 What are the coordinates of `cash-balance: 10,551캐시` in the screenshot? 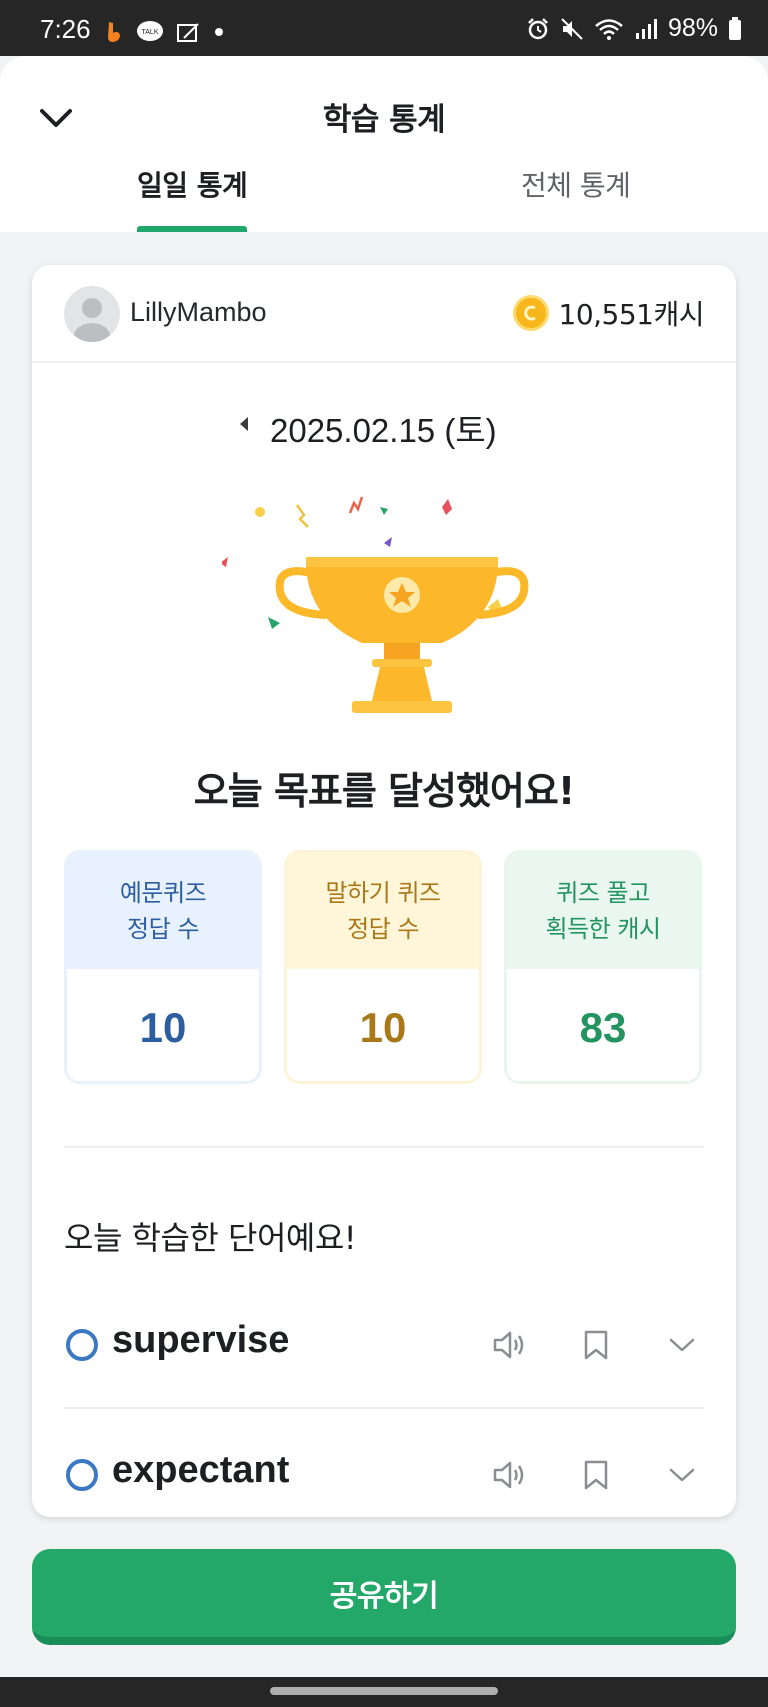 It's located at (608, 313).